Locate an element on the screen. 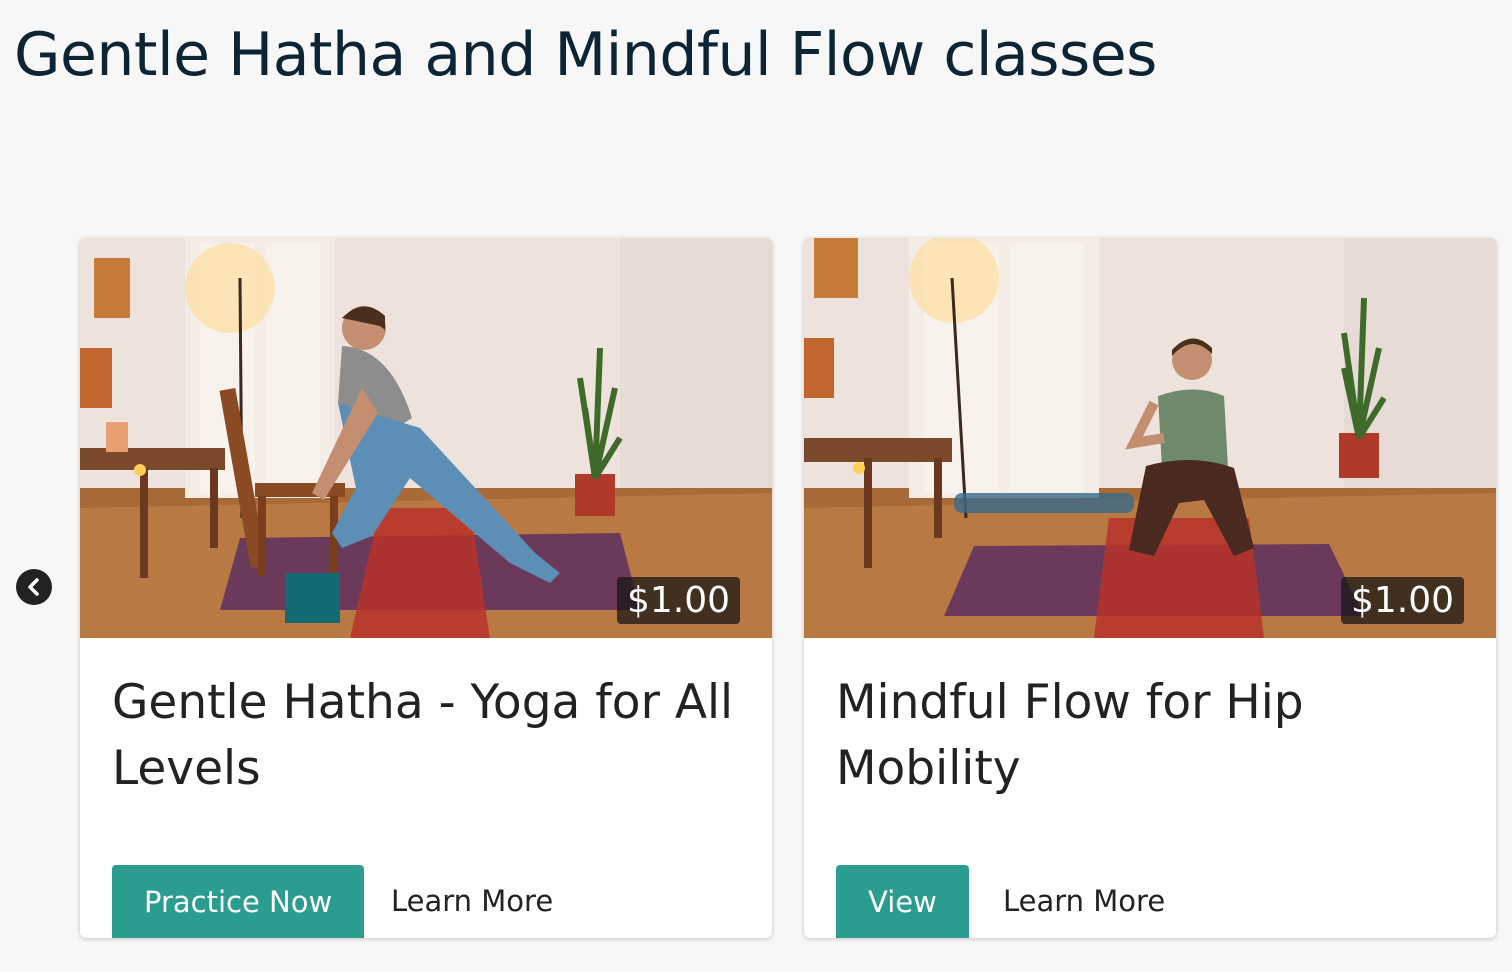  carousel-prev-button is located at coordinates (34, 587).